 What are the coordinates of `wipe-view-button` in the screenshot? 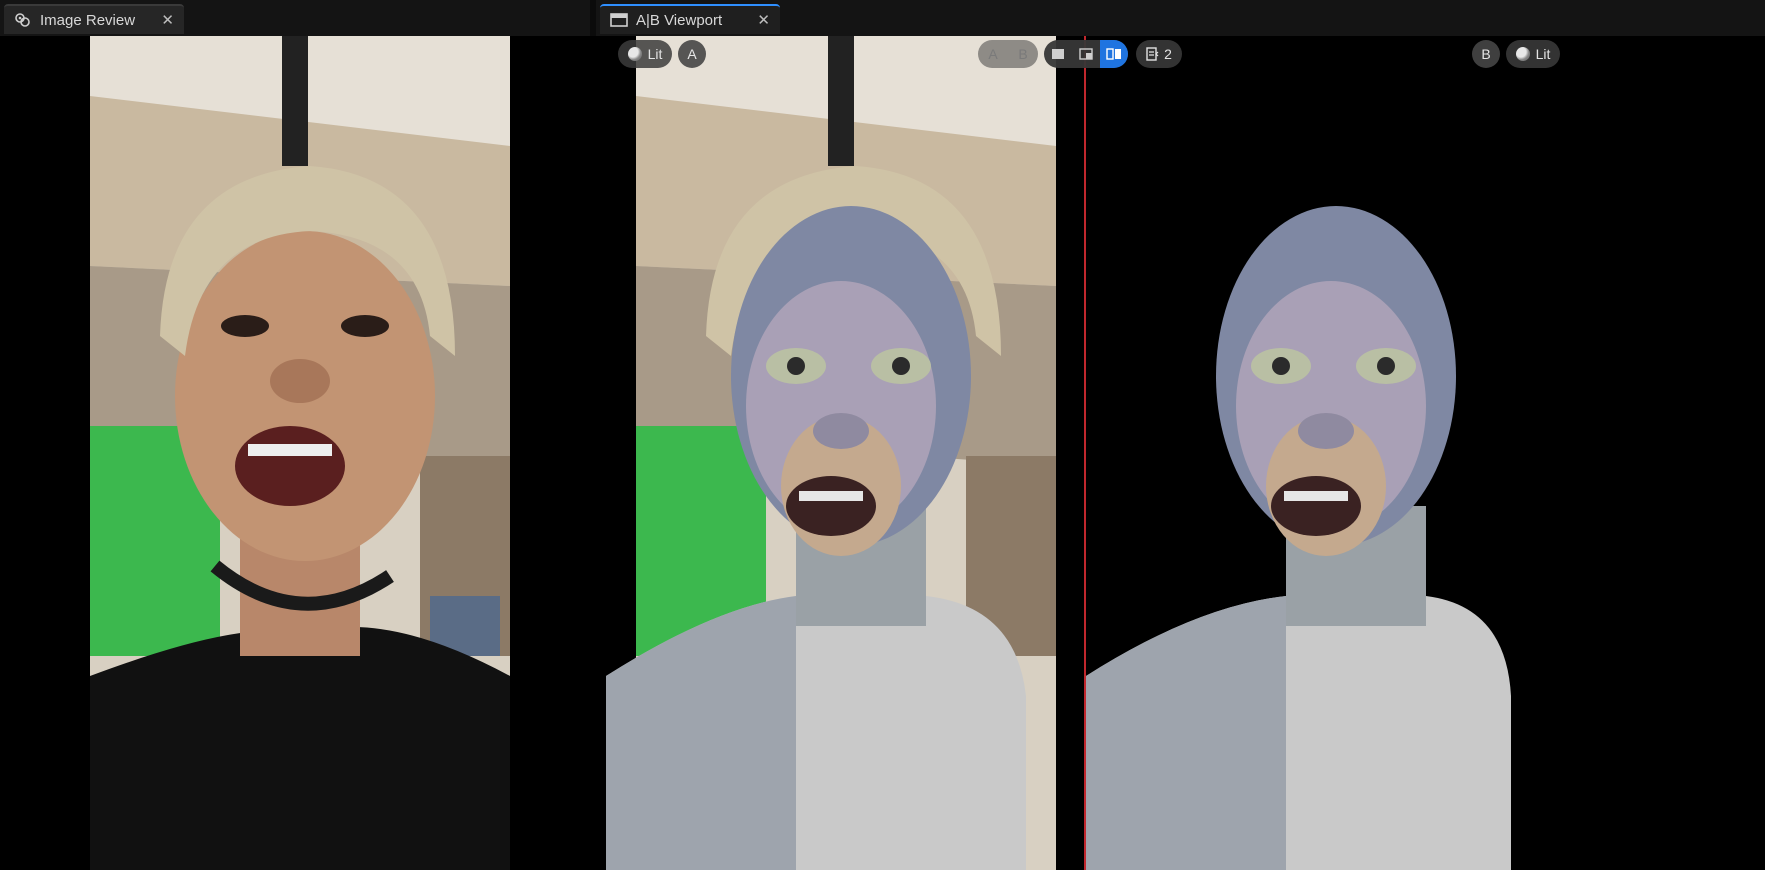 It's located at (1086, 54).